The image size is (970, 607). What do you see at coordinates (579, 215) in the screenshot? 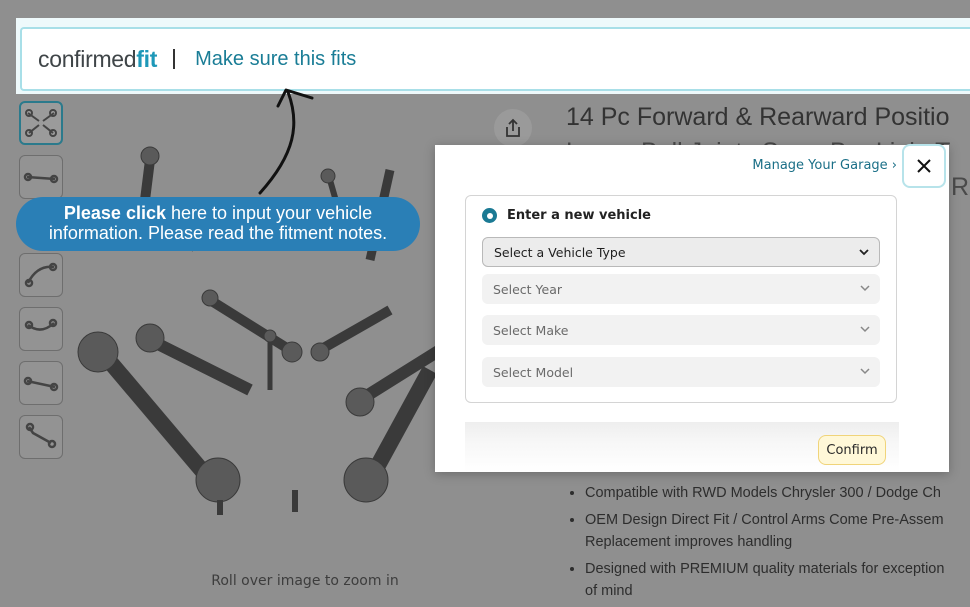
I see `new-vehicle-label: Enter a new vehicle` at bounding box center [579, 215].